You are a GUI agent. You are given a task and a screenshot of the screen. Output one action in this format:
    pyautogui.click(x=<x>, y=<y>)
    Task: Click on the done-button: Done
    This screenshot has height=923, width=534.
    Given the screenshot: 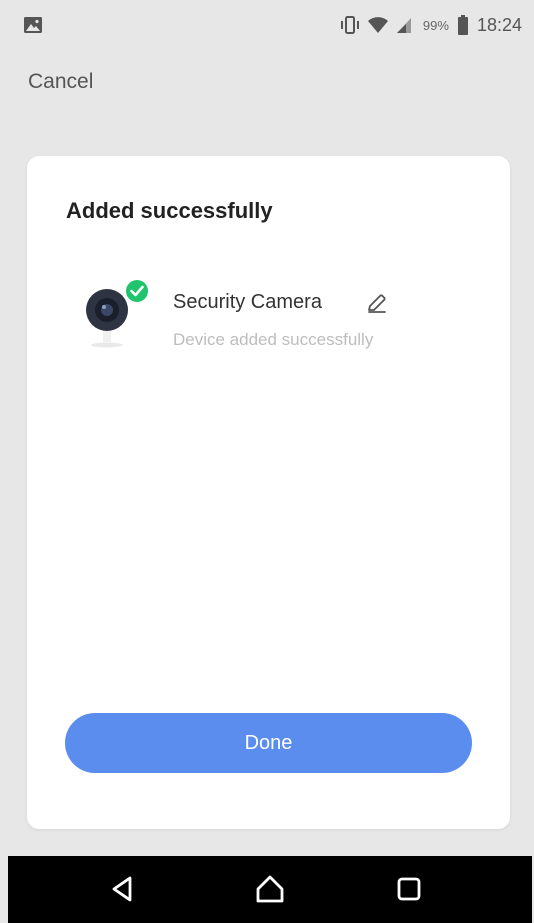 What is the action you would take?
    pyautogui.click(x=268, y=743)
    